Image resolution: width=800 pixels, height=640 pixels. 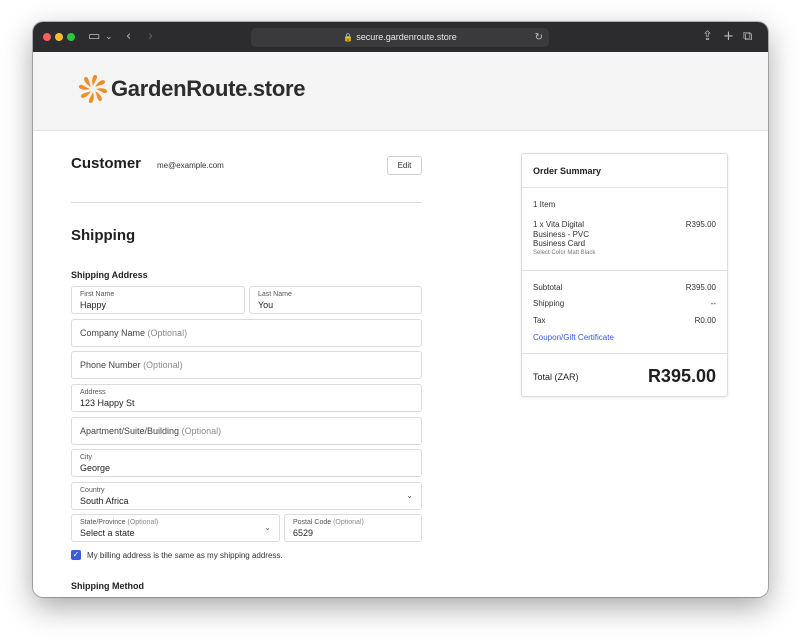 I want to click on billing-same-checkbox: ✓, so click(x=76, y=555).